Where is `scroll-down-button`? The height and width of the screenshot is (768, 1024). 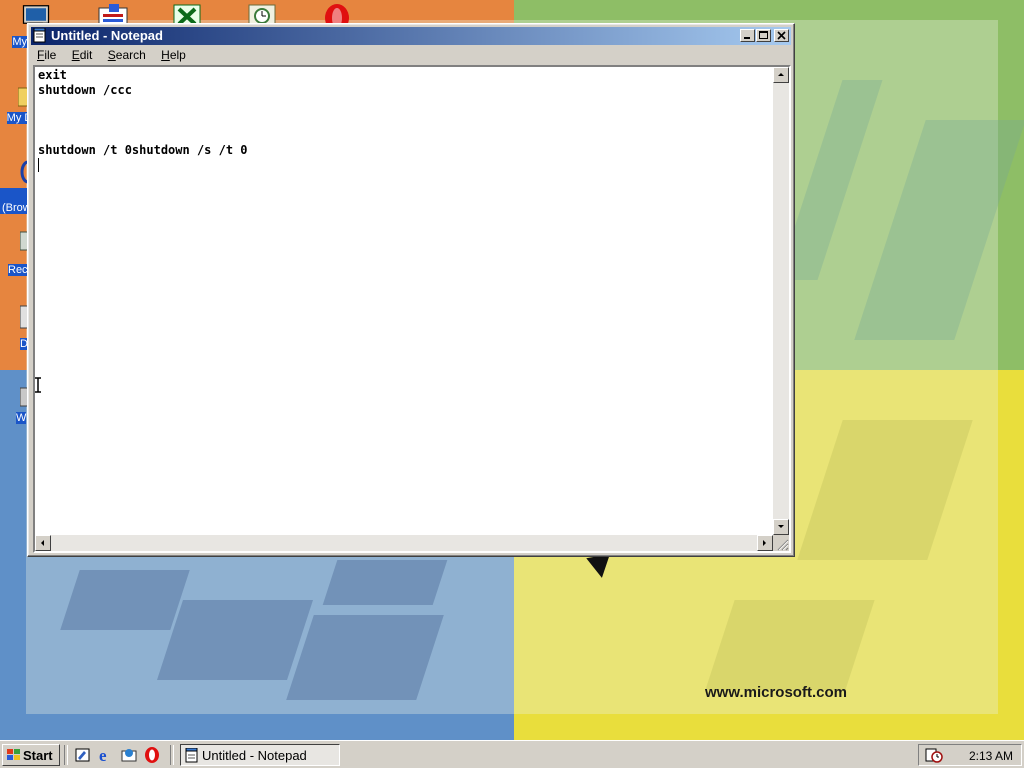 scroll-down-button is located at coordinates (781, 527).